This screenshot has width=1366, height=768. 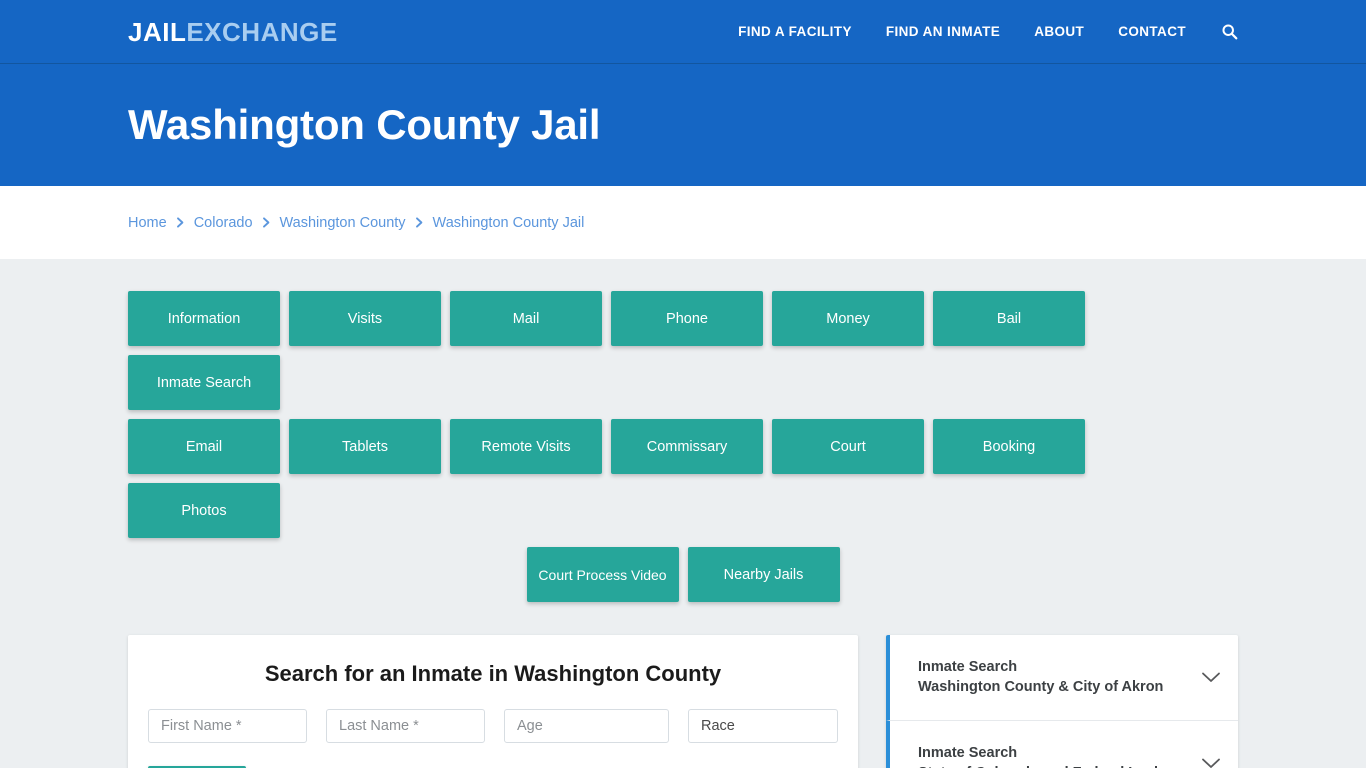 I want to click on quick-link-money: Money, so click(x=848, y=318).